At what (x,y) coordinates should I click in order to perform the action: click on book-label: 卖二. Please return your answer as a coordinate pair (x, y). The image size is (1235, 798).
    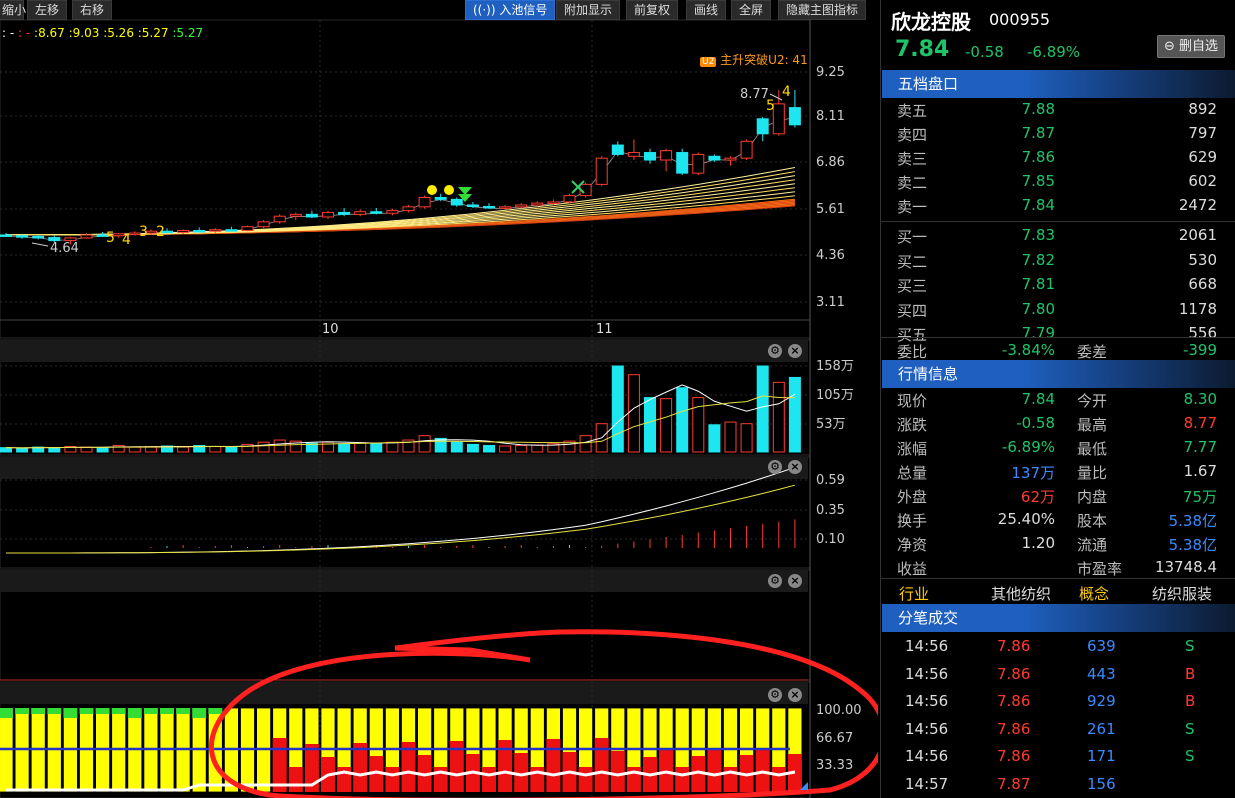
    Looking at the image, I should click on (912, 183).